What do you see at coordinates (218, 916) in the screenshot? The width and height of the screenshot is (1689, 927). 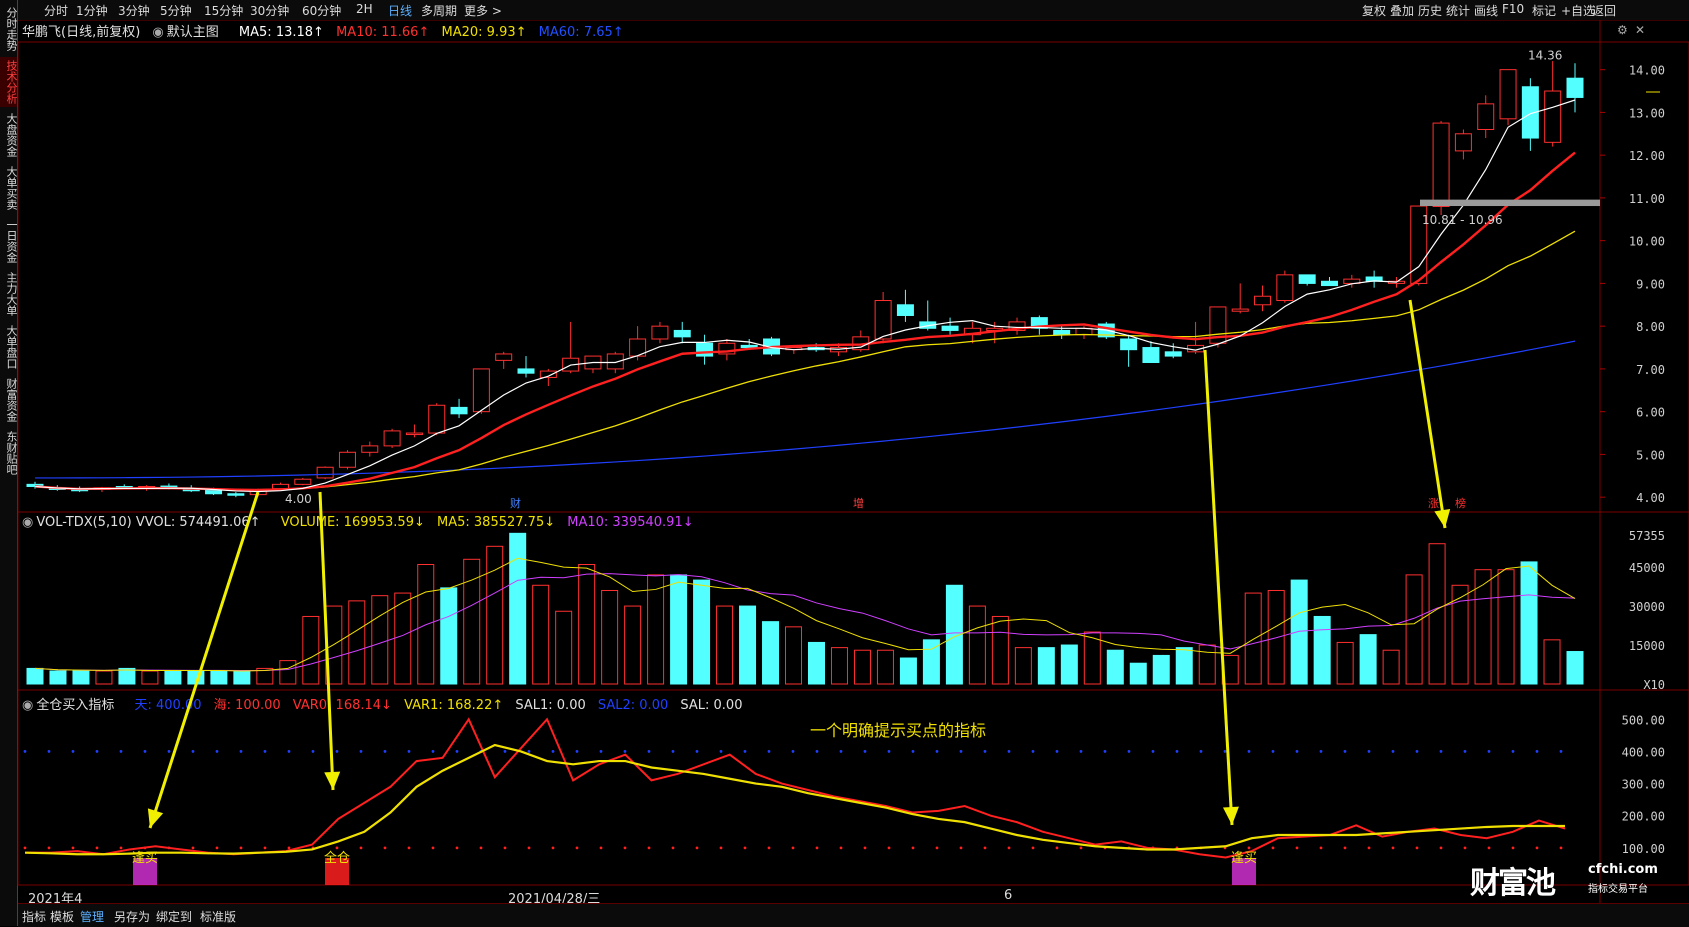 I see `footer-item-5: 标准版` at bounding box center [218, 916].